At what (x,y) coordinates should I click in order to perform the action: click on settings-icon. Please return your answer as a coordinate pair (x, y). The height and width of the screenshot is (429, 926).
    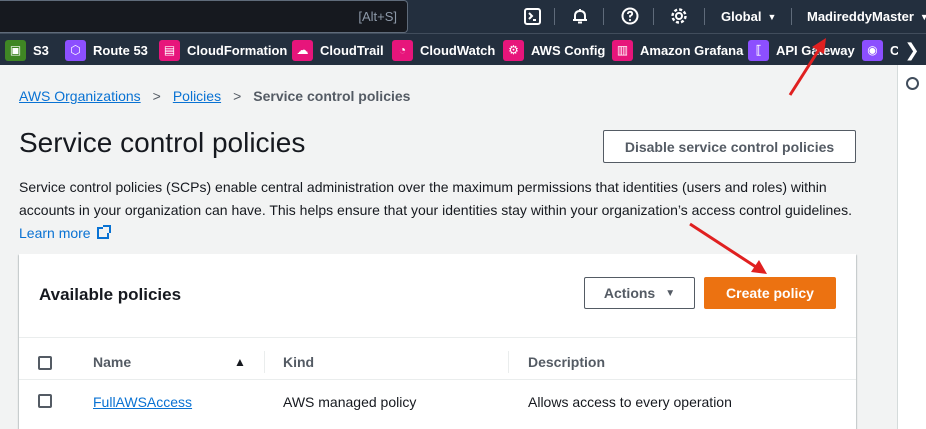
    Looking at the image, I should click on (679, 16).